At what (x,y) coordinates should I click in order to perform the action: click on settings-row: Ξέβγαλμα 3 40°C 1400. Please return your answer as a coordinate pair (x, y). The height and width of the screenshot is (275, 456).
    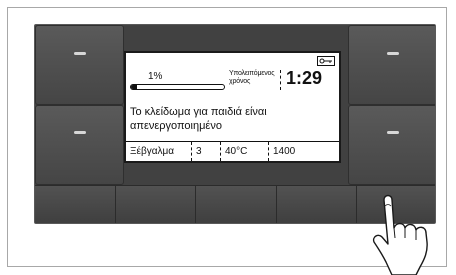
    Looking at the image, I should click on (232, 151).